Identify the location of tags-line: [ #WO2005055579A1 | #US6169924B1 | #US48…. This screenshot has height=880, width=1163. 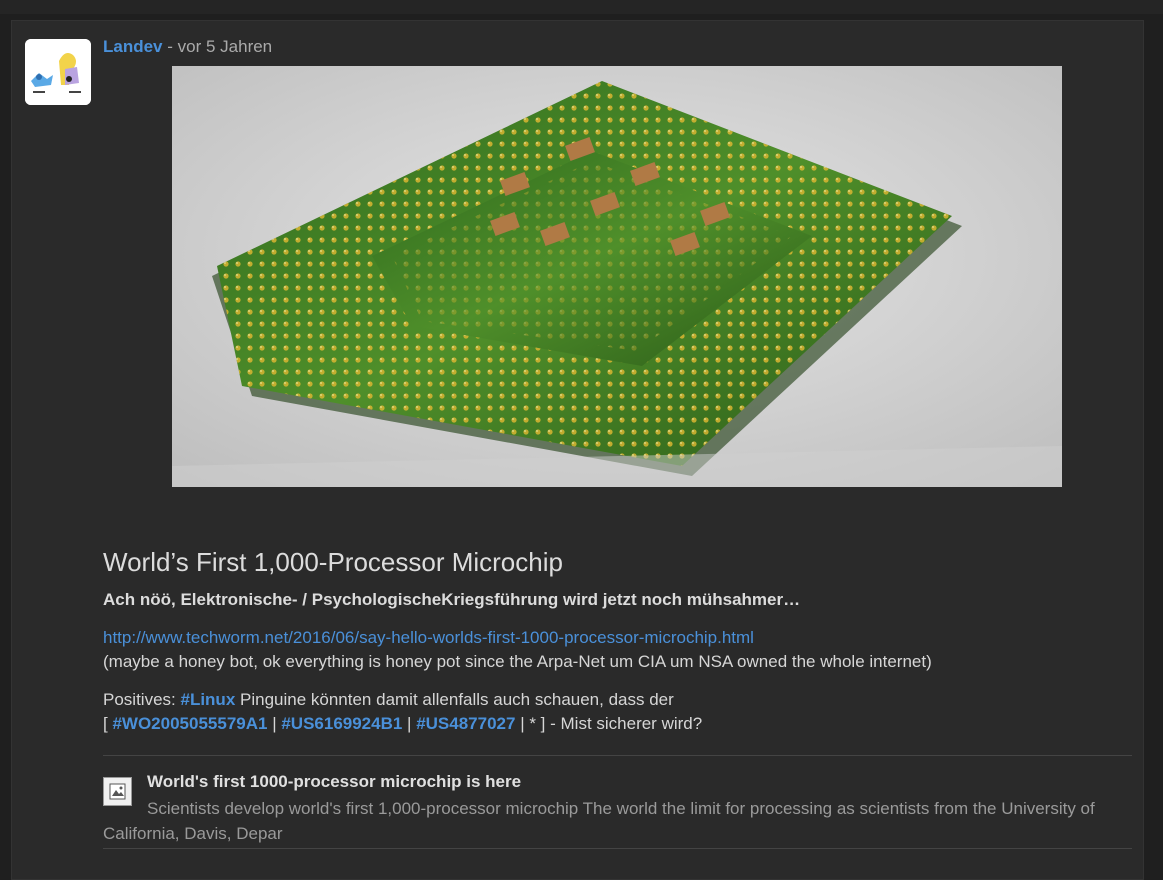
(402, 724).